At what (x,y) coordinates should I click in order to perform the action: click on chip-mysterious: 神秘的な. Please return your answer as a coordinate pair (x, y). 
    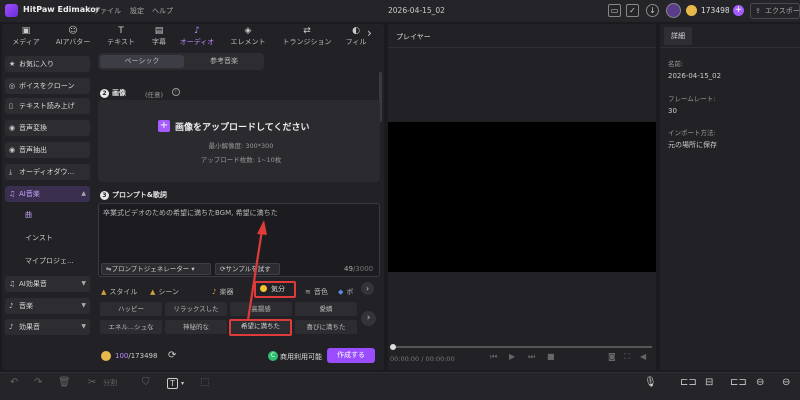
    Looking at the image, I should click on (196, 327).